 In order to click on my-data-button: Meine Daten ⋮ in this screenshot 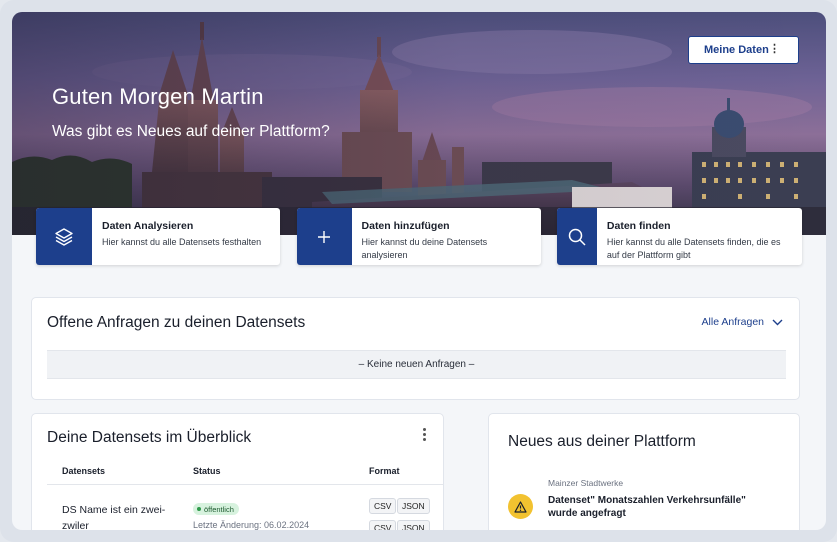, I will do `click(743, 50)`.